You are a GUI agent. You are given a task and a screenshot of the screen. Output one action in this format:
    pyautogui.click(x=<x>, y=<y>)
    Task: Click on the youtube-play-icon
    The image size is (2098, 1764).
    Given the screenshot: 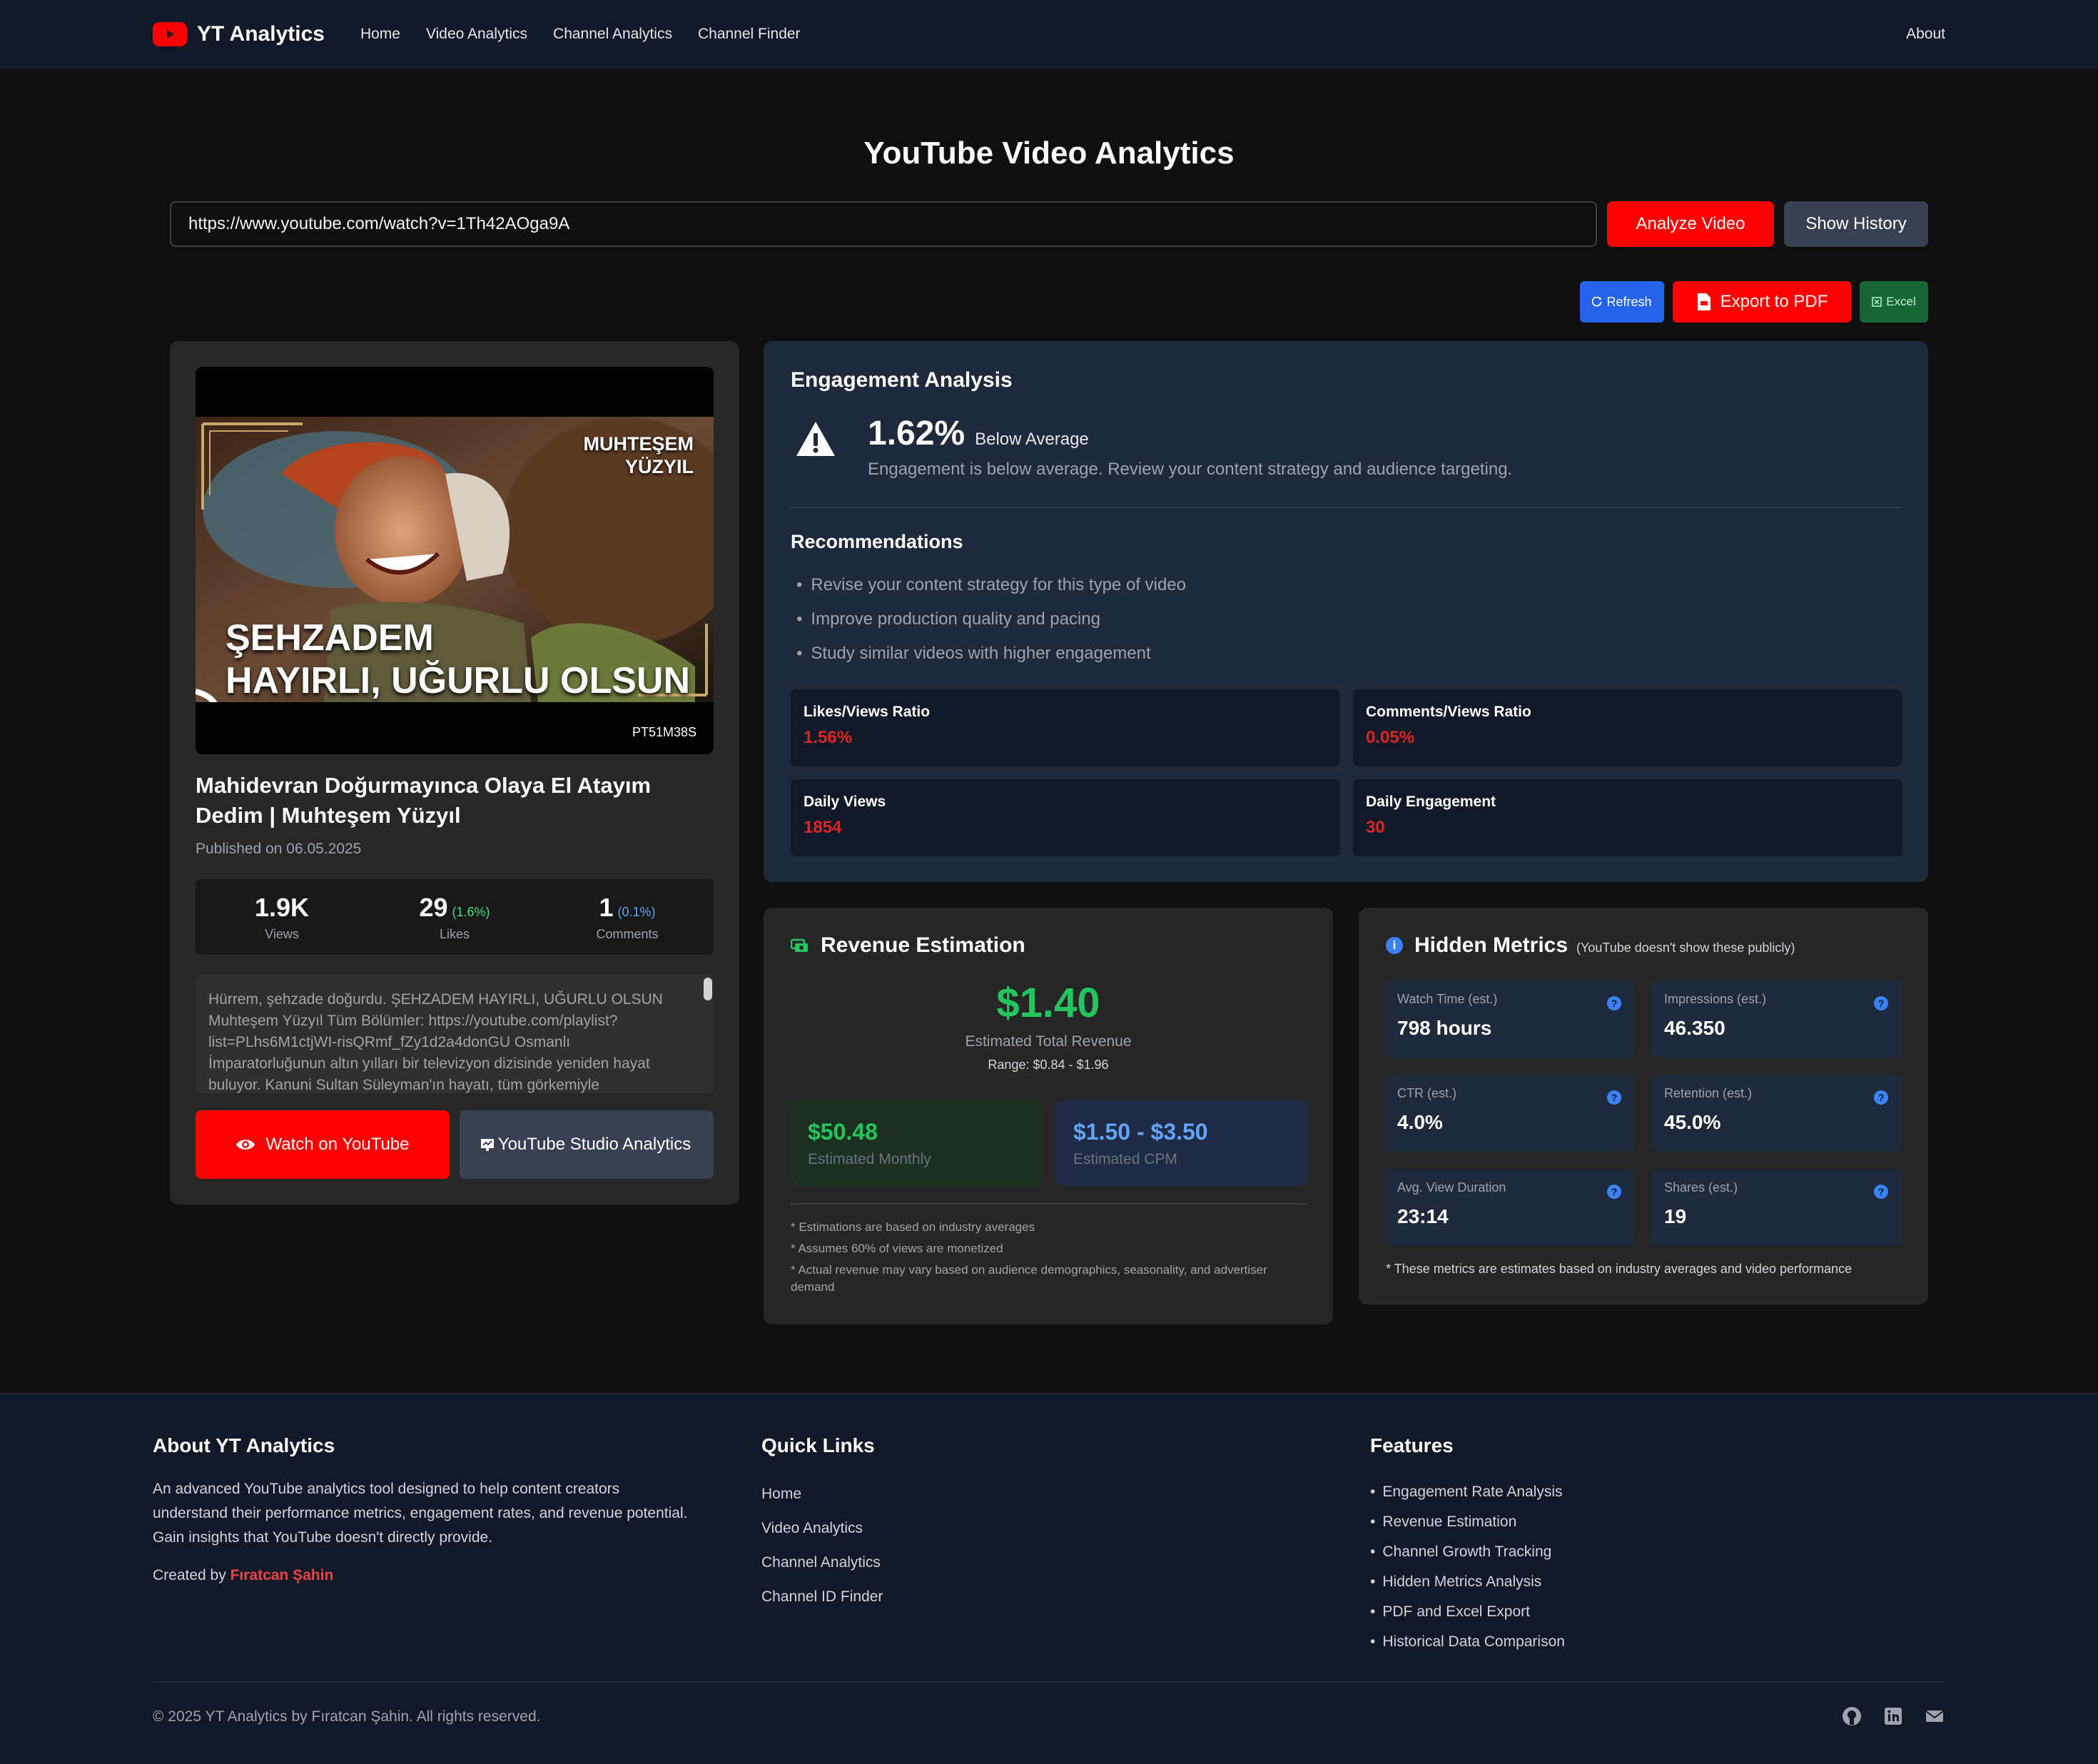 What is the action you would take?
    pyautogui.click(x=170, y=34)
    